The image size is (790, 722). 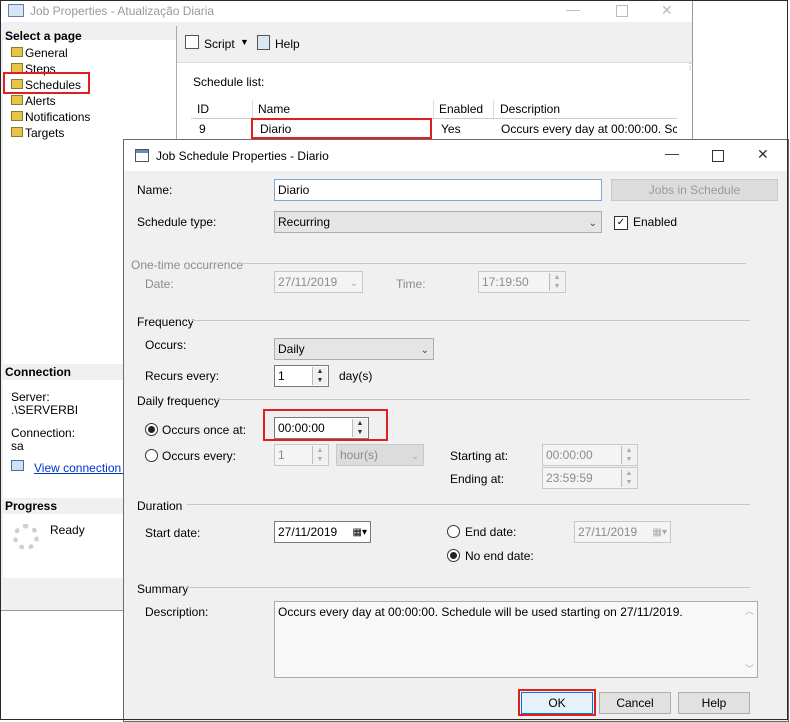 What do you see at coordinates (380, 455) in the screenshot?
I see `occurs-every-unit-select: hour(s) ⌄` at bounding box center [380, 455].